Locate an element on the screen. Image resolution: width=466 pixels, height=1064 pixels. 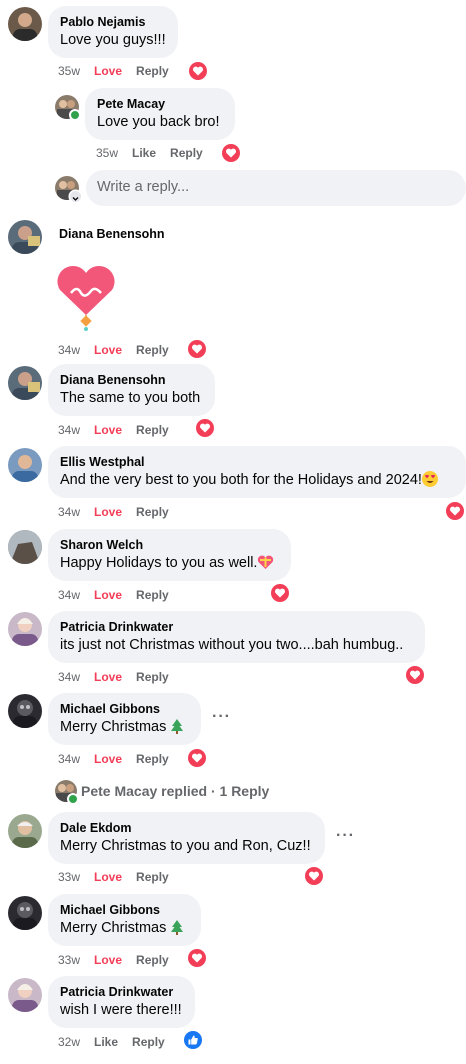
comment-bubble: Pablo Nejamis Love you guys!!! is located at coordinates (113, 32).